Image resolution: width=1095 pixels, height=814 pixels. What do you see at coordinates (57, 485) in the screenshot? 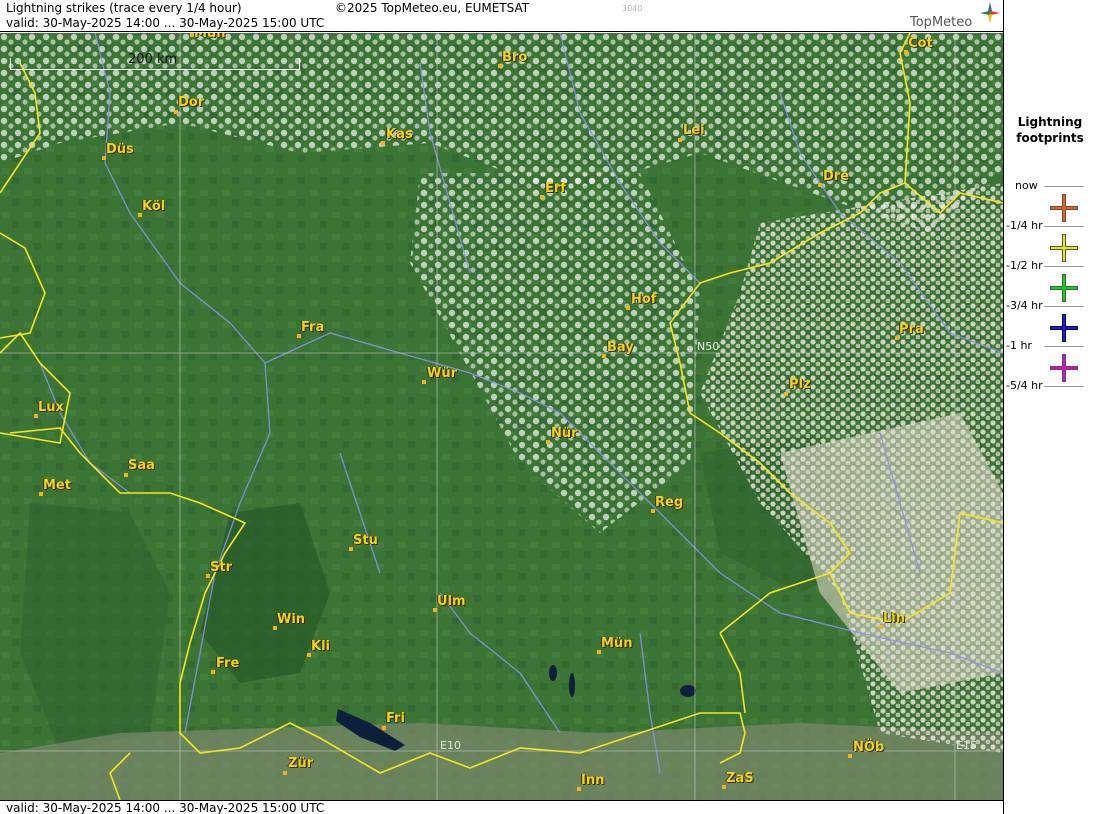
I see `city-label: Met` at bounding box center [57, 485].